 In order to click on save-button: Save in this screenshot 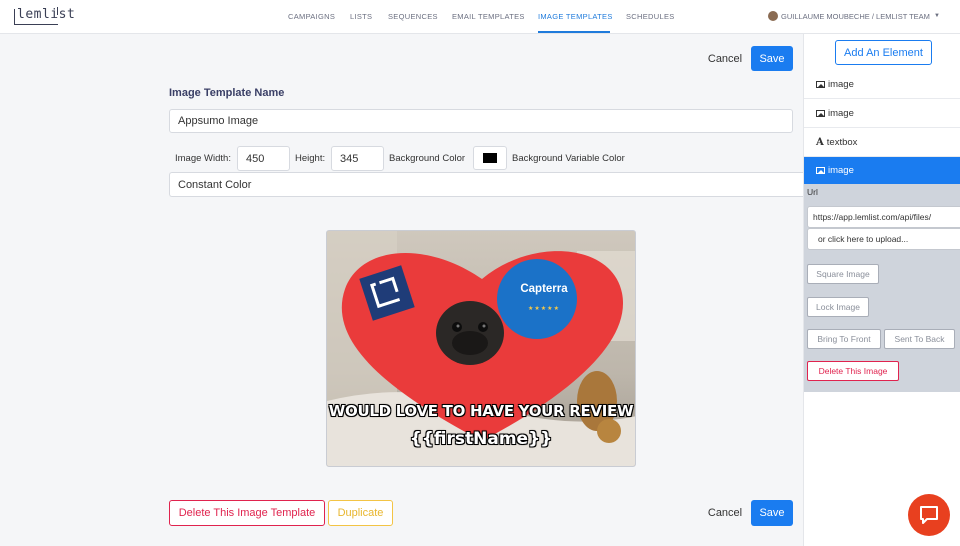, I will do `click(772, 58)`.